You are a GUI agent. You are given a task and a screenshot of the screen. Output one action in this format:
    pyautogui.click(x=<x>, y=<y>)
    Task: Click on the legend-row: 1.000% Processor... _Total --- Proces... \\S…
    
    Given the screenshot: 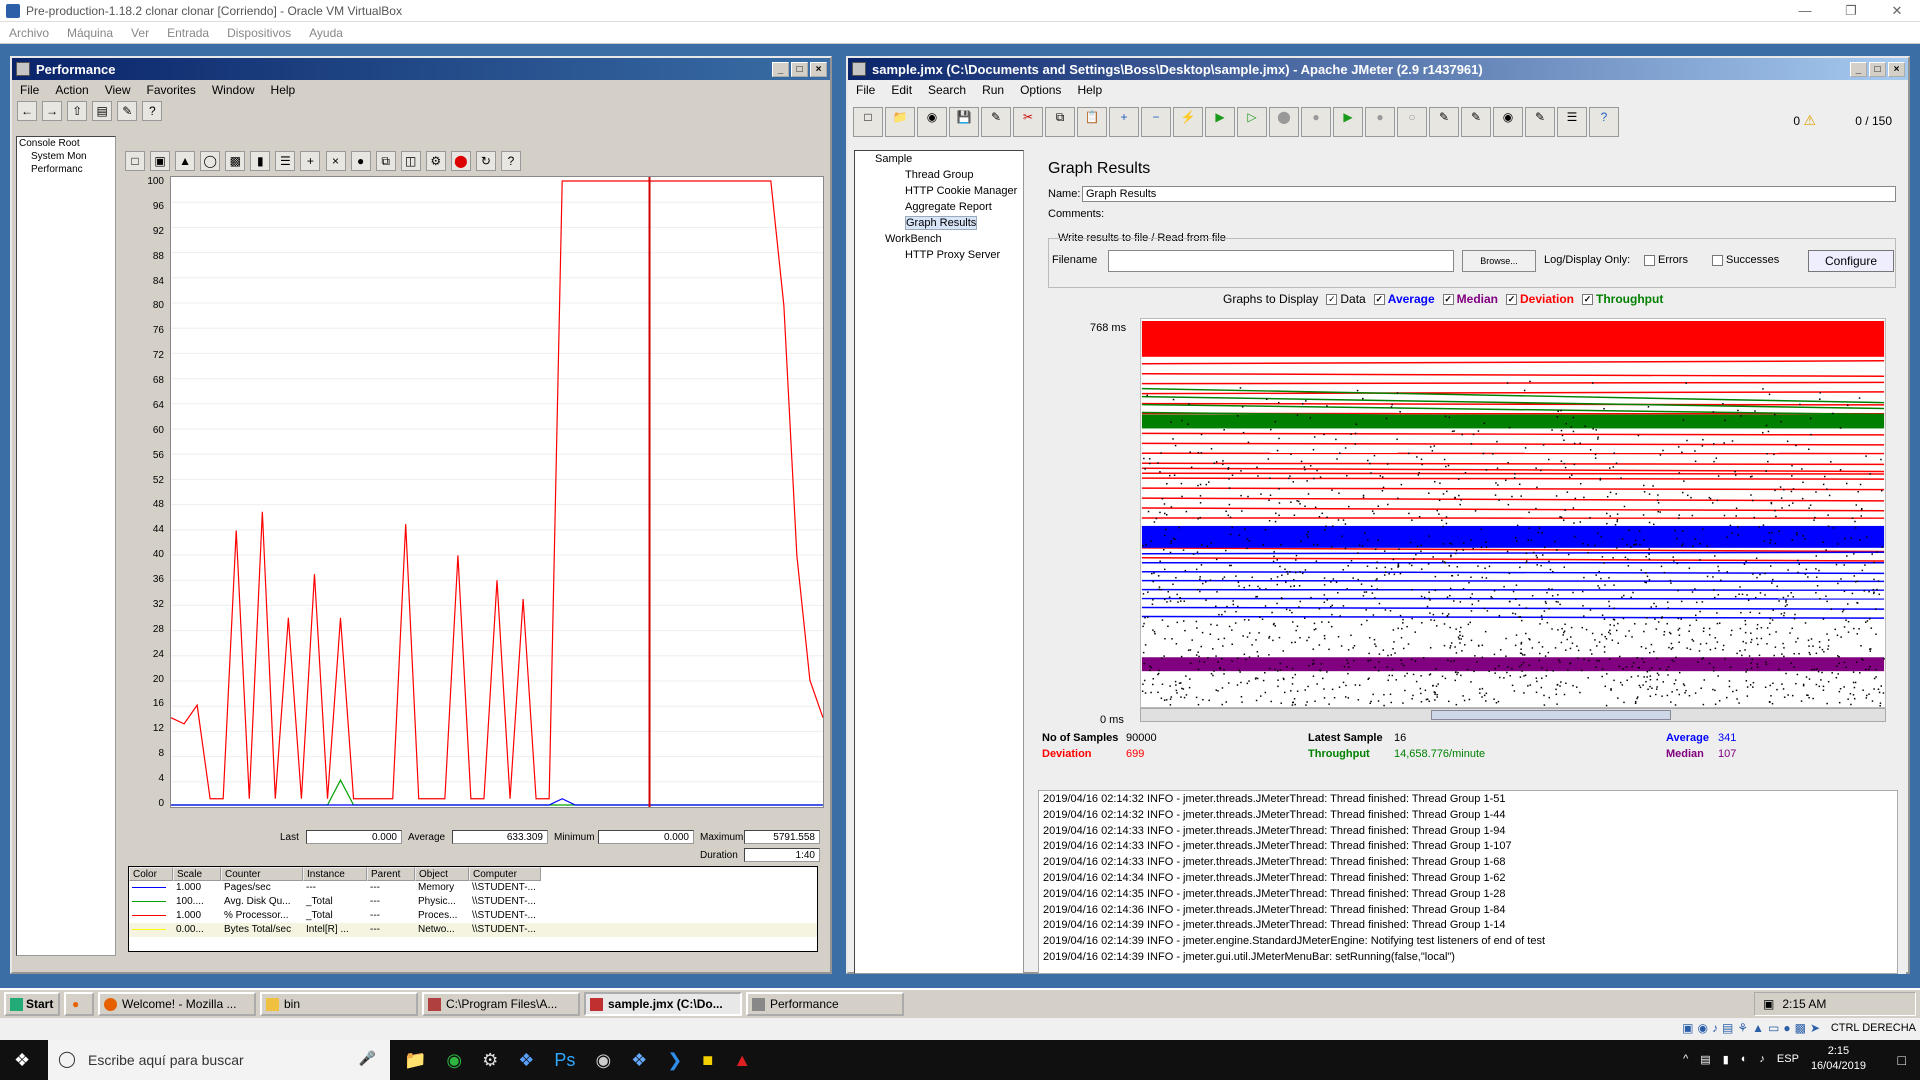 What is the action you would take?
    pyautogui.click(x=473, y=916)
    